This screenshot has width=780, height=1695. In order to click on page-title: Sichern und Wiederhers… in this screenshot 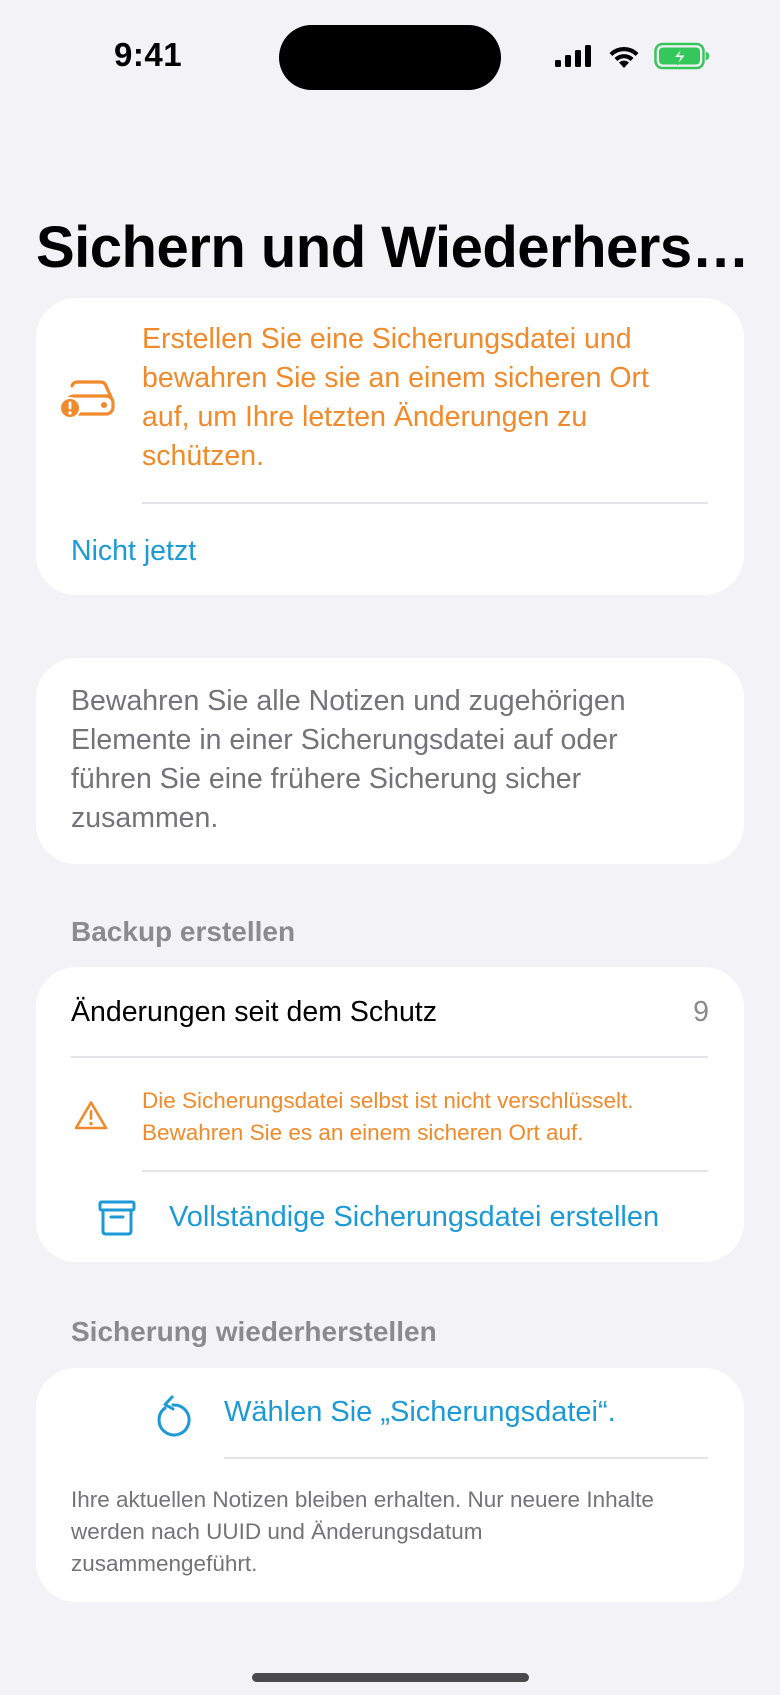, I will do `click(392, 247)`.